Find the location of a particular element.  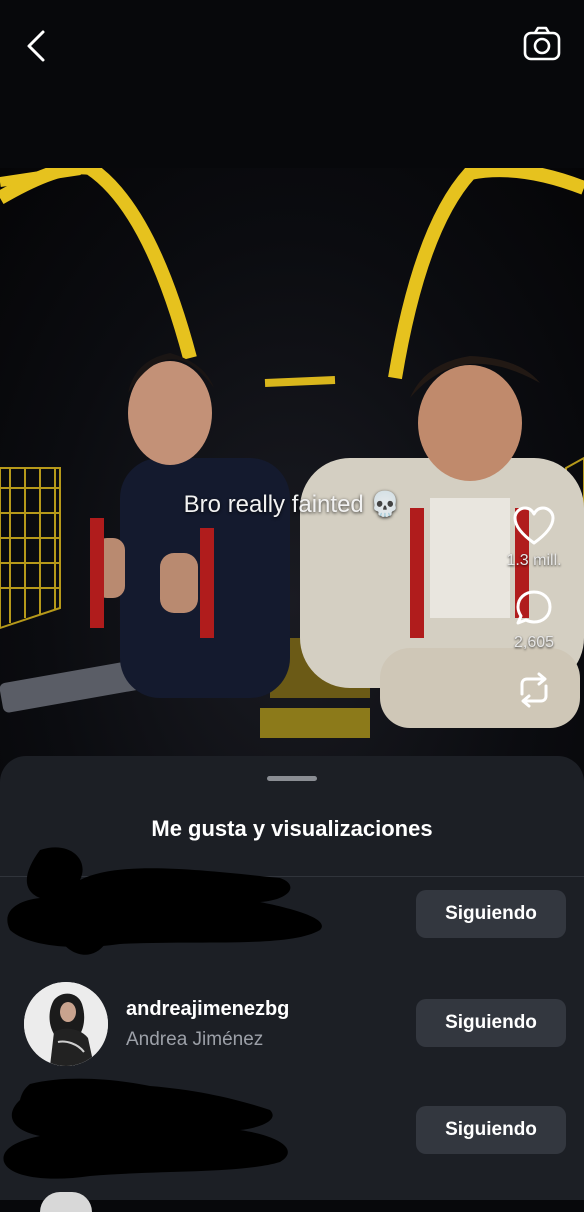

like-button: 1.3 mill. is located at coordinates (534, 538).